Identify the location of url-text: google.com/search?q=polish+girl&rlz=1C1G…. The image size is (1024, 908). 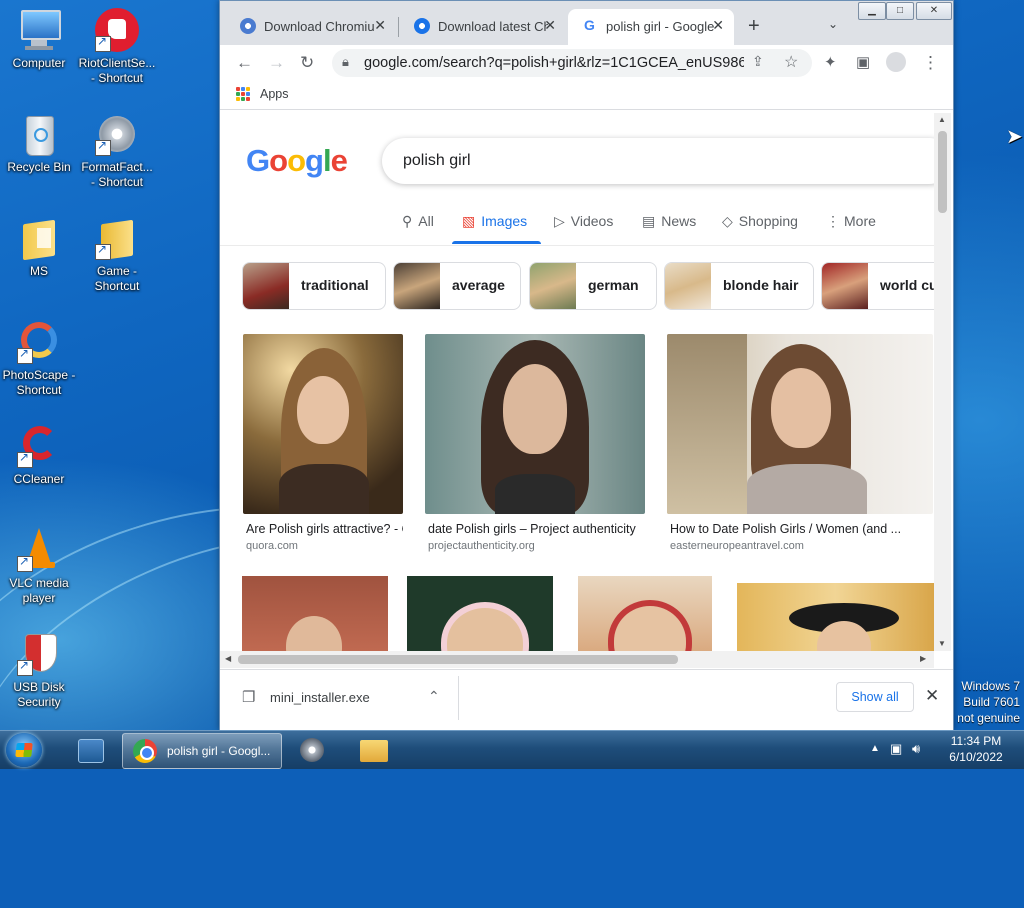
(554, 63).